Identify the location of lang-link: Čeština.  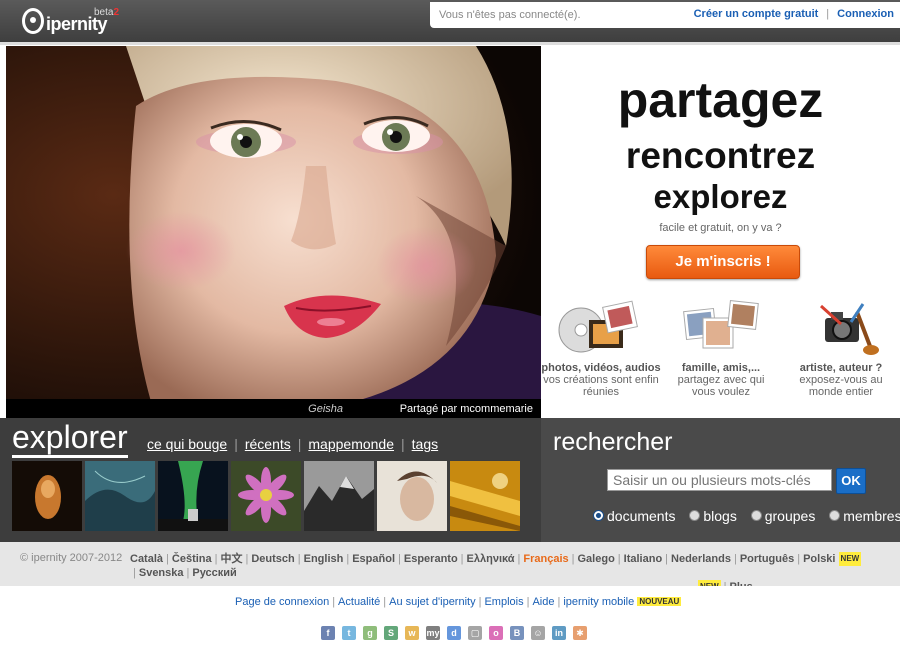
(192, 559).